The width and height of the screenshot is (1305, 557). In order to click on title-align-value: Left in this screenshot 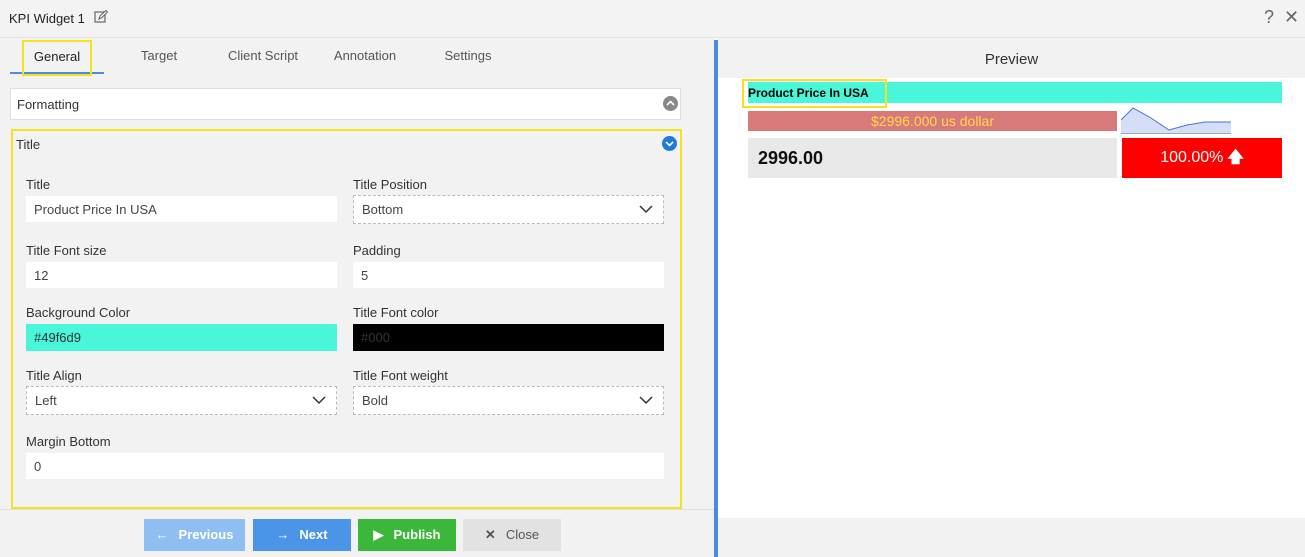, I will do `click(46, 400)`.